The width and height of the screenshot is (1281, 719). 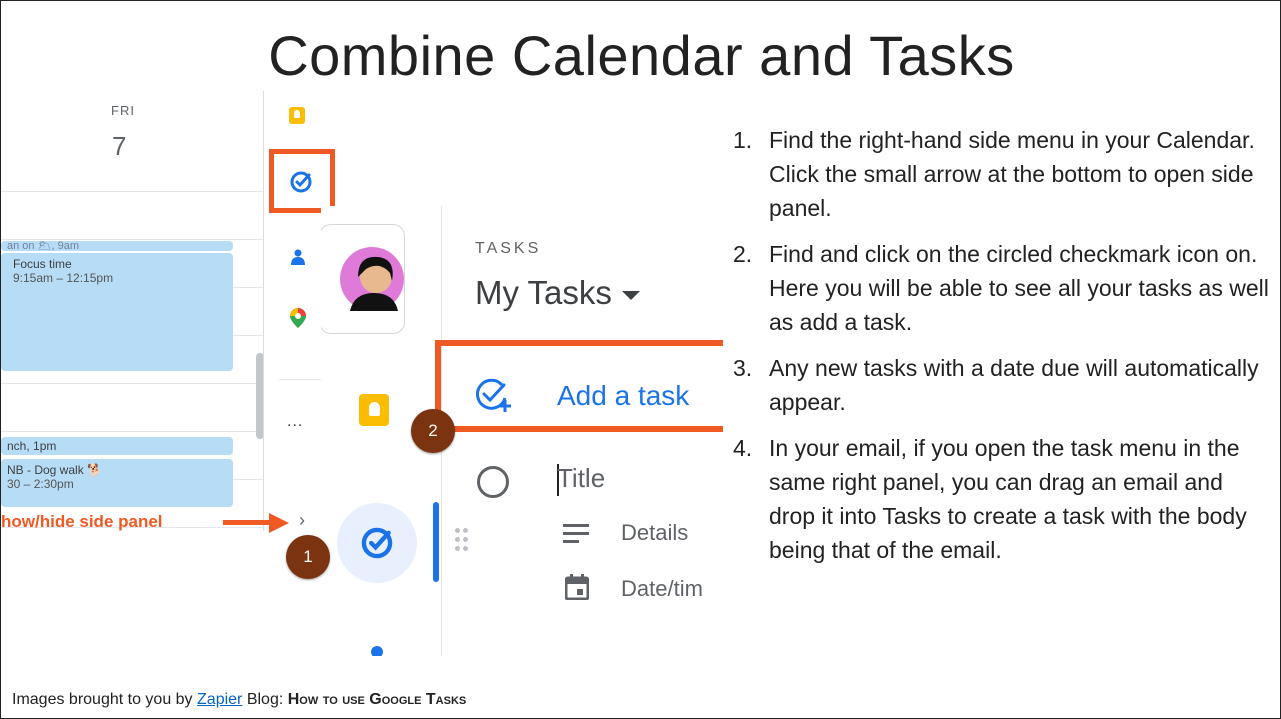 I want to click on active-indicator, so click(x=436, y=542).